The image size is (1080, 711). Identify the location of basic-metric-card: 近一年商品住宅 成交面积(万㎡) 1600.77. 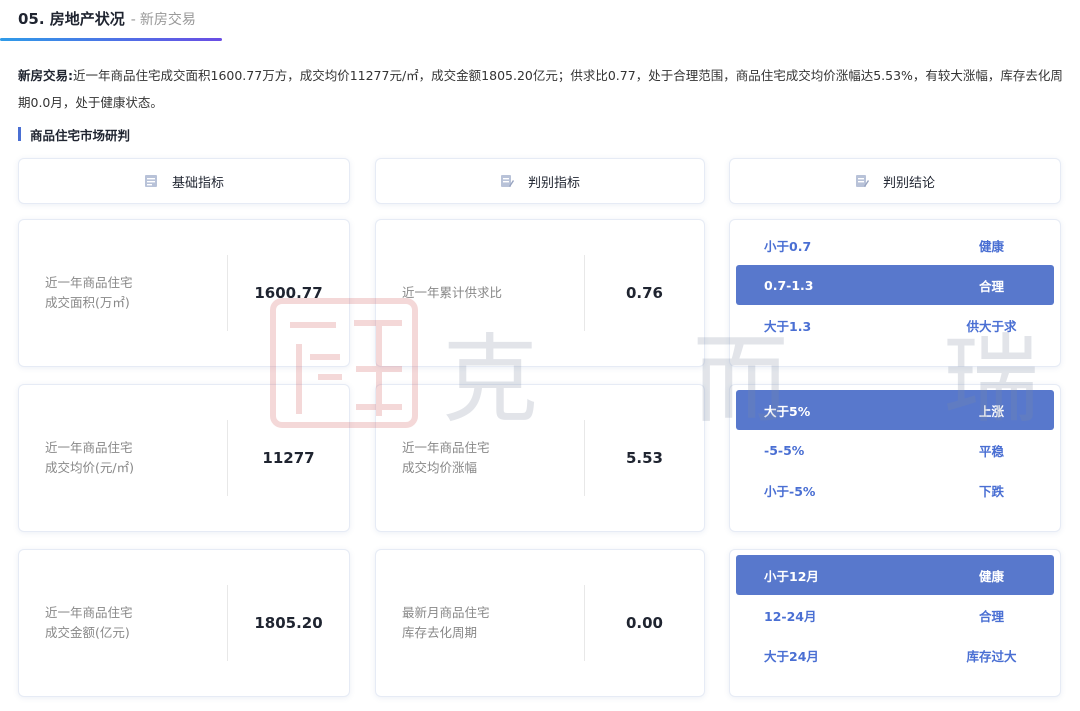
(184, 293).